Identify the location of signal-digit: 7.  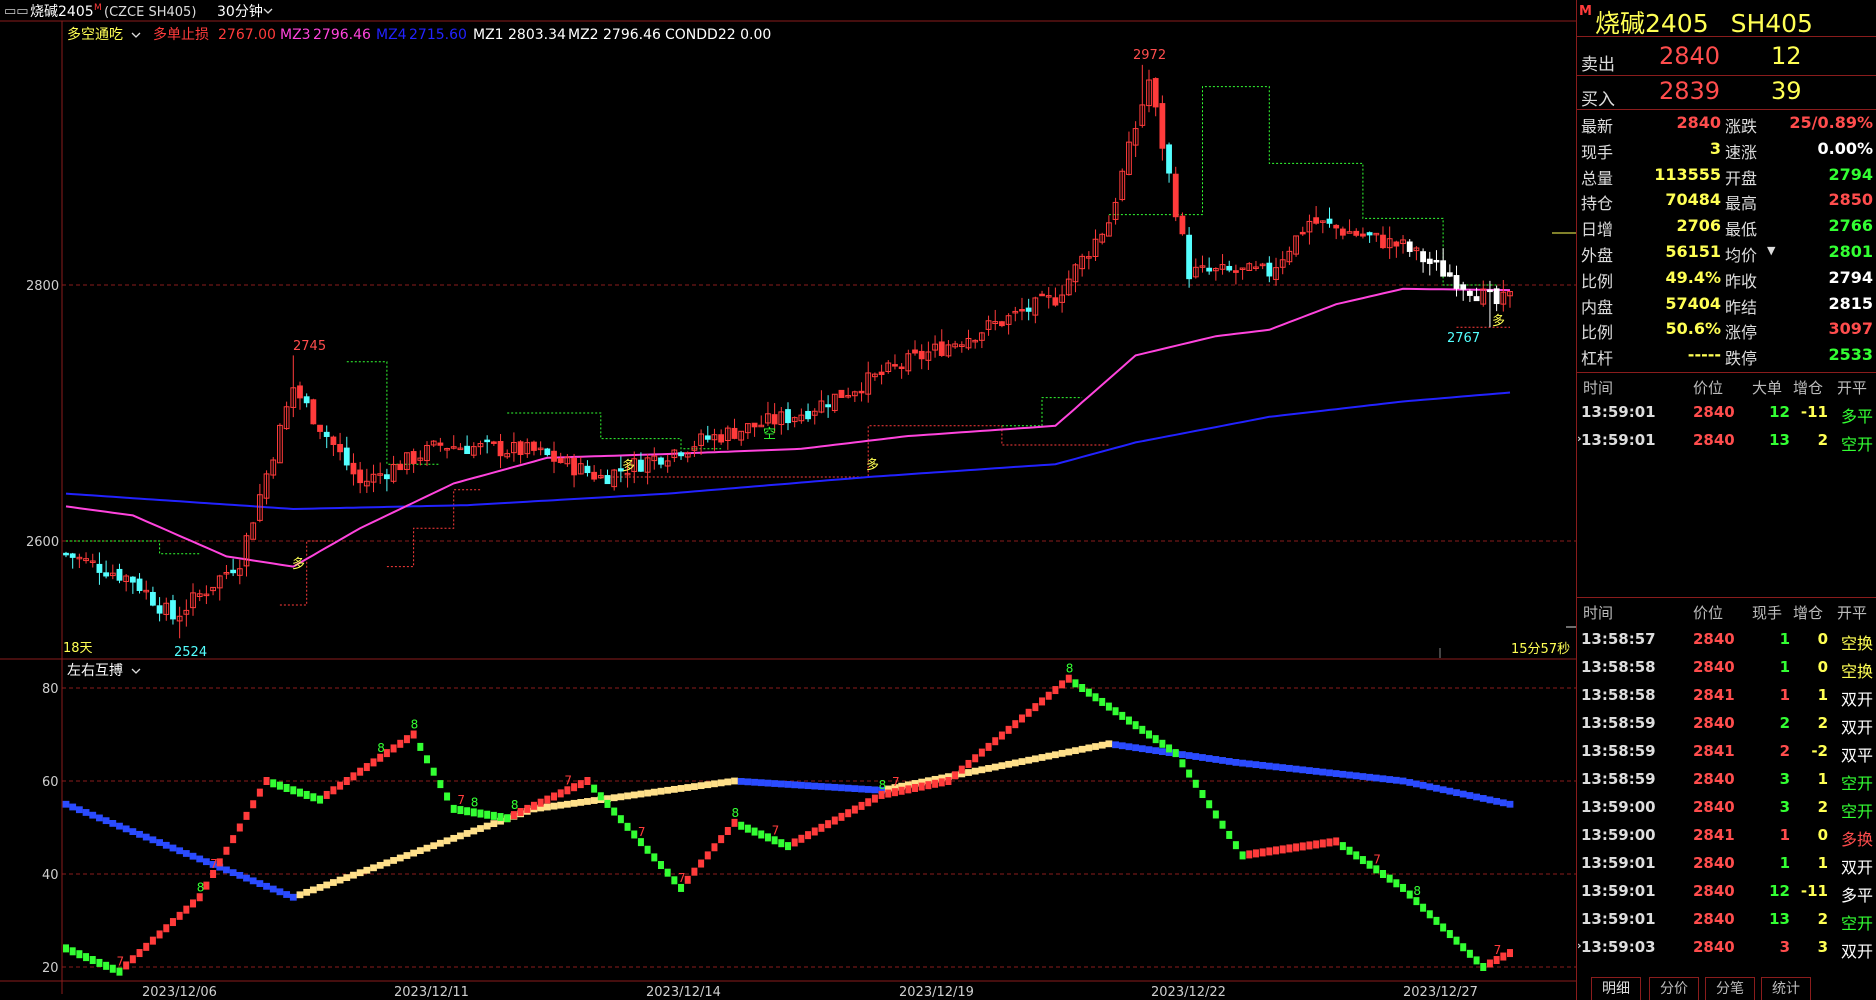
(214, 864).